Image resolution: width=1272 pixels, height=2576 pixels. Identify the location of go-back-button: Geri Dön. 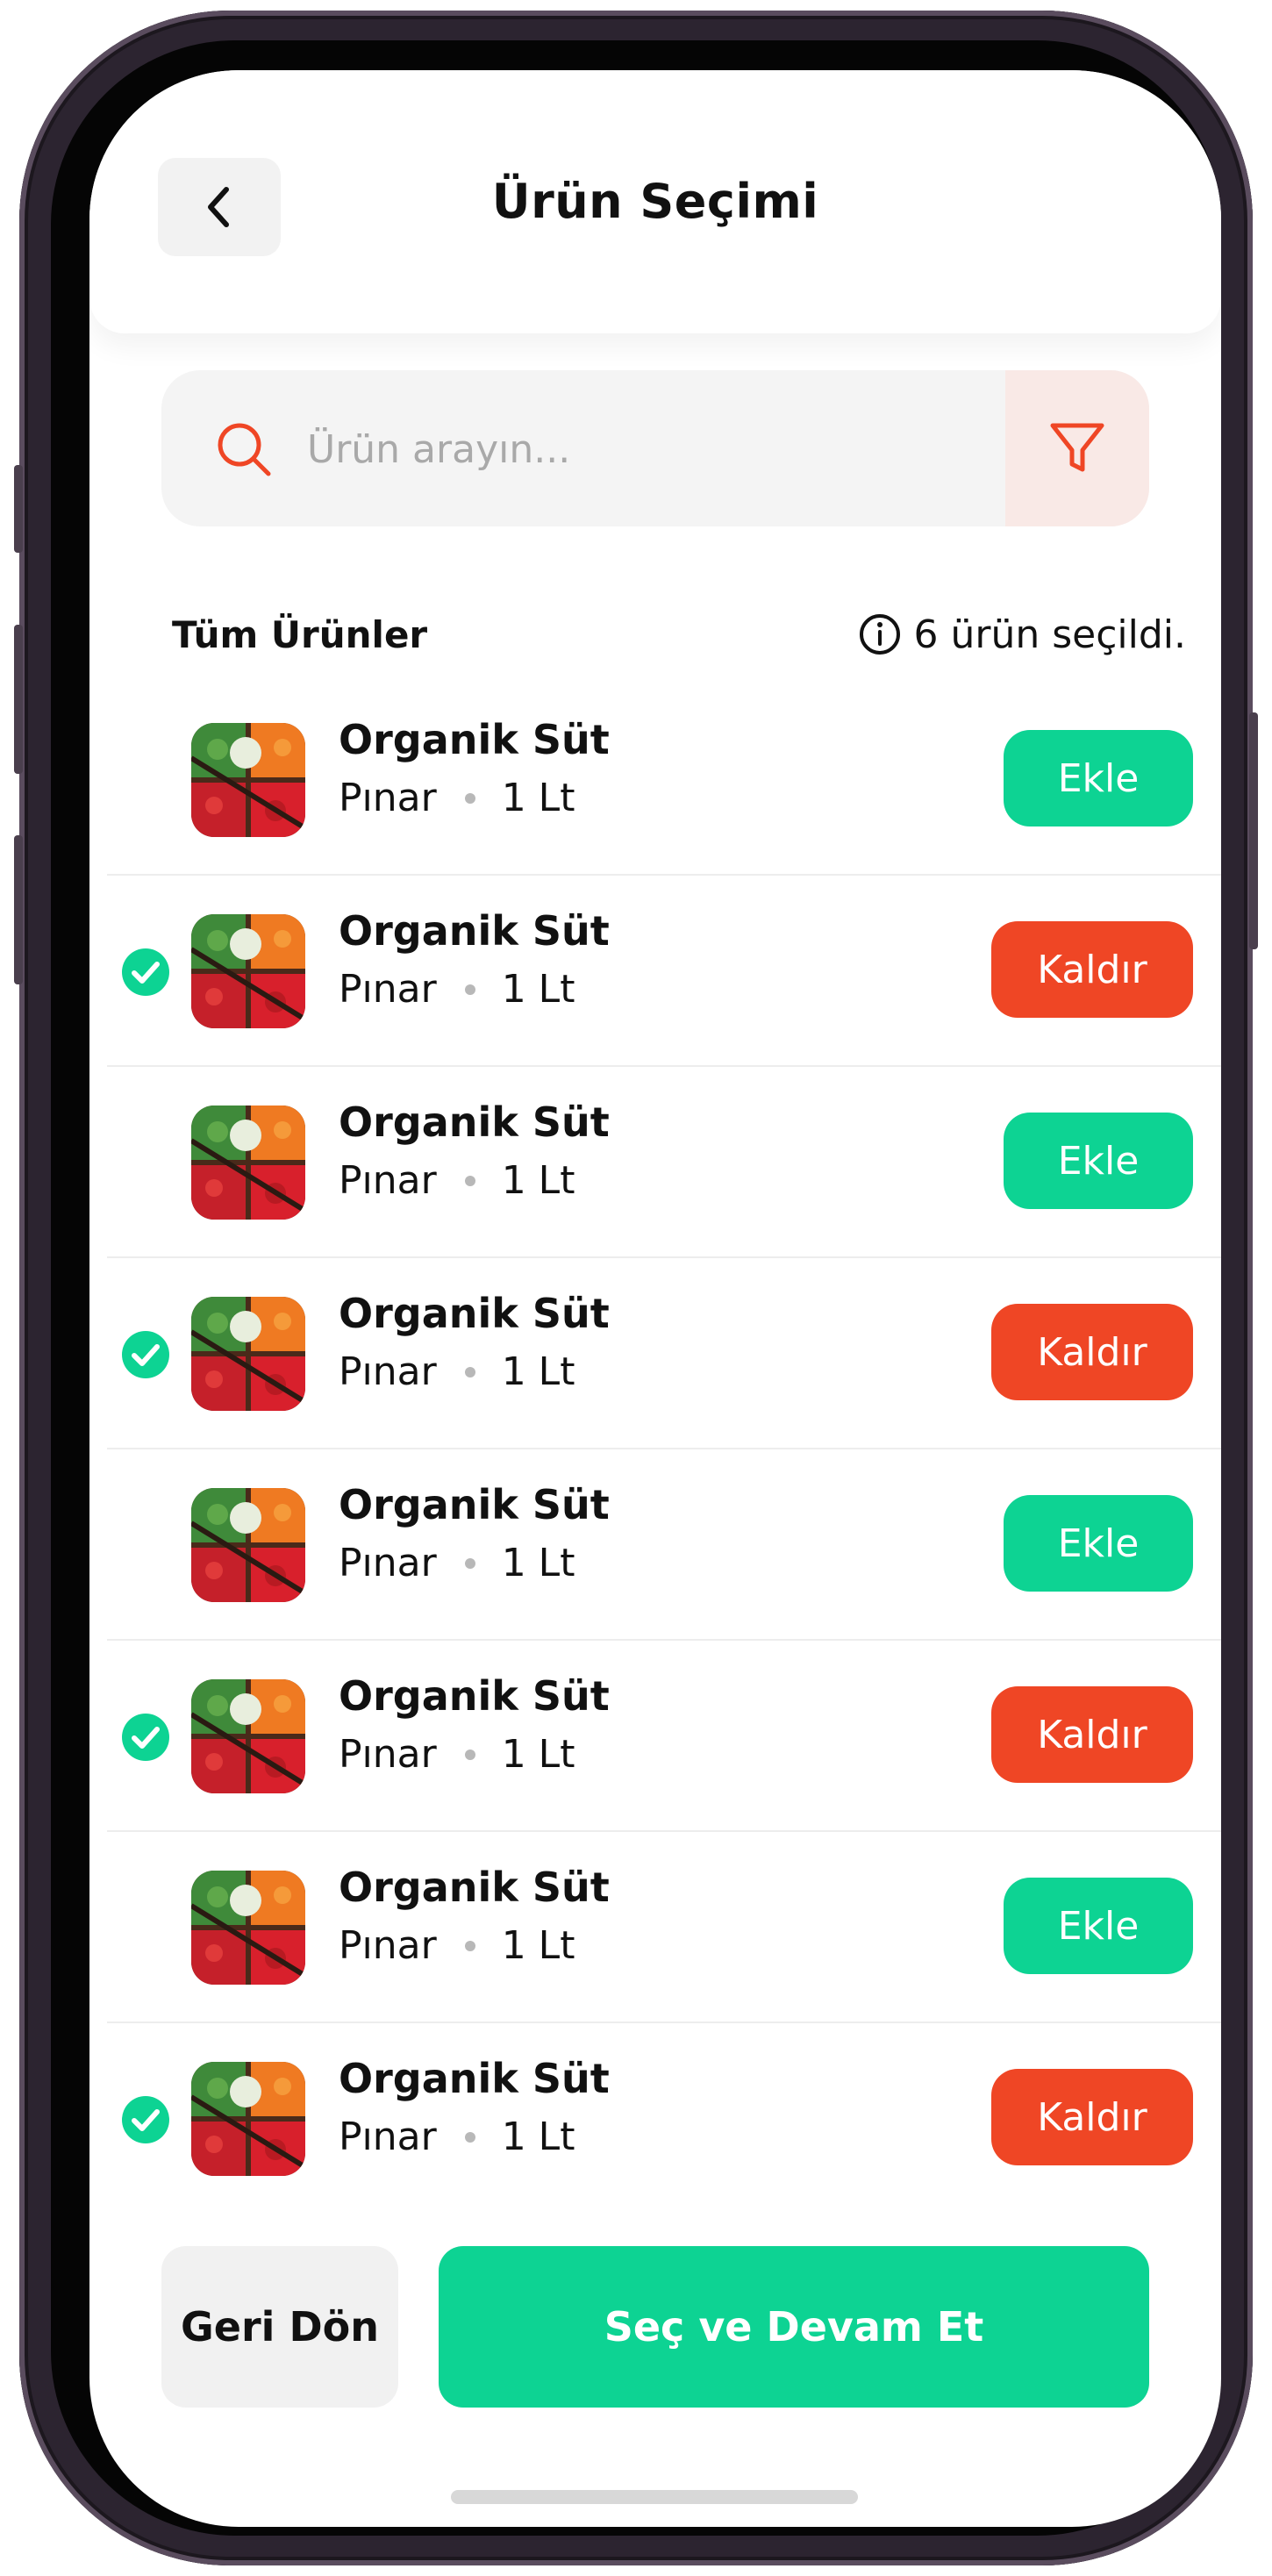
(279, 2327).